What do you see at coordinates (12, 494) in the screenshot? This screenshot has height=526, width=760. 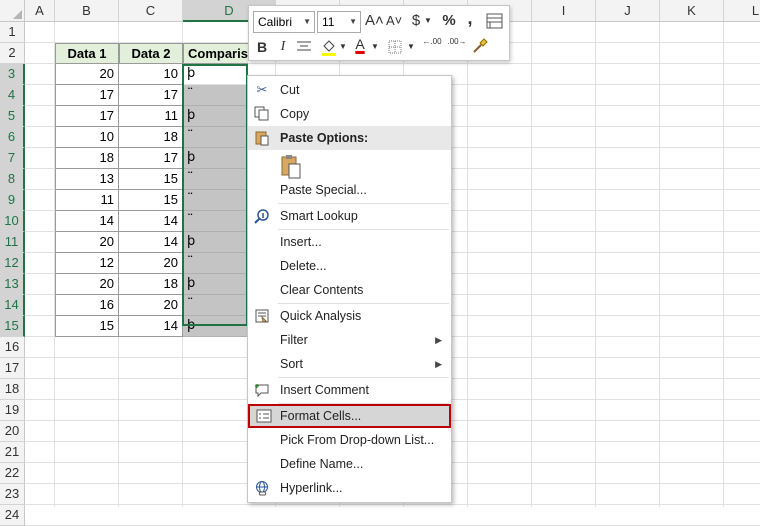 I see `row-header-23: 23` at bounding box center [12, 494].